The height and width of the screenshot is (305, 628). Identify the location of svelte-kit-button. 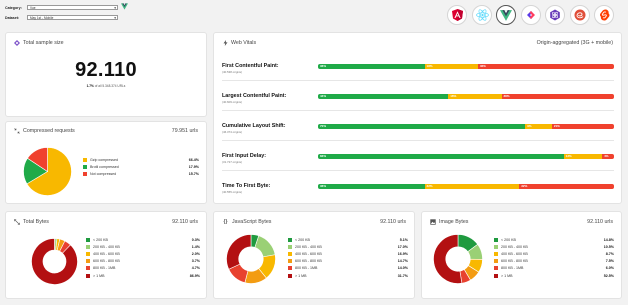
(531, 15).